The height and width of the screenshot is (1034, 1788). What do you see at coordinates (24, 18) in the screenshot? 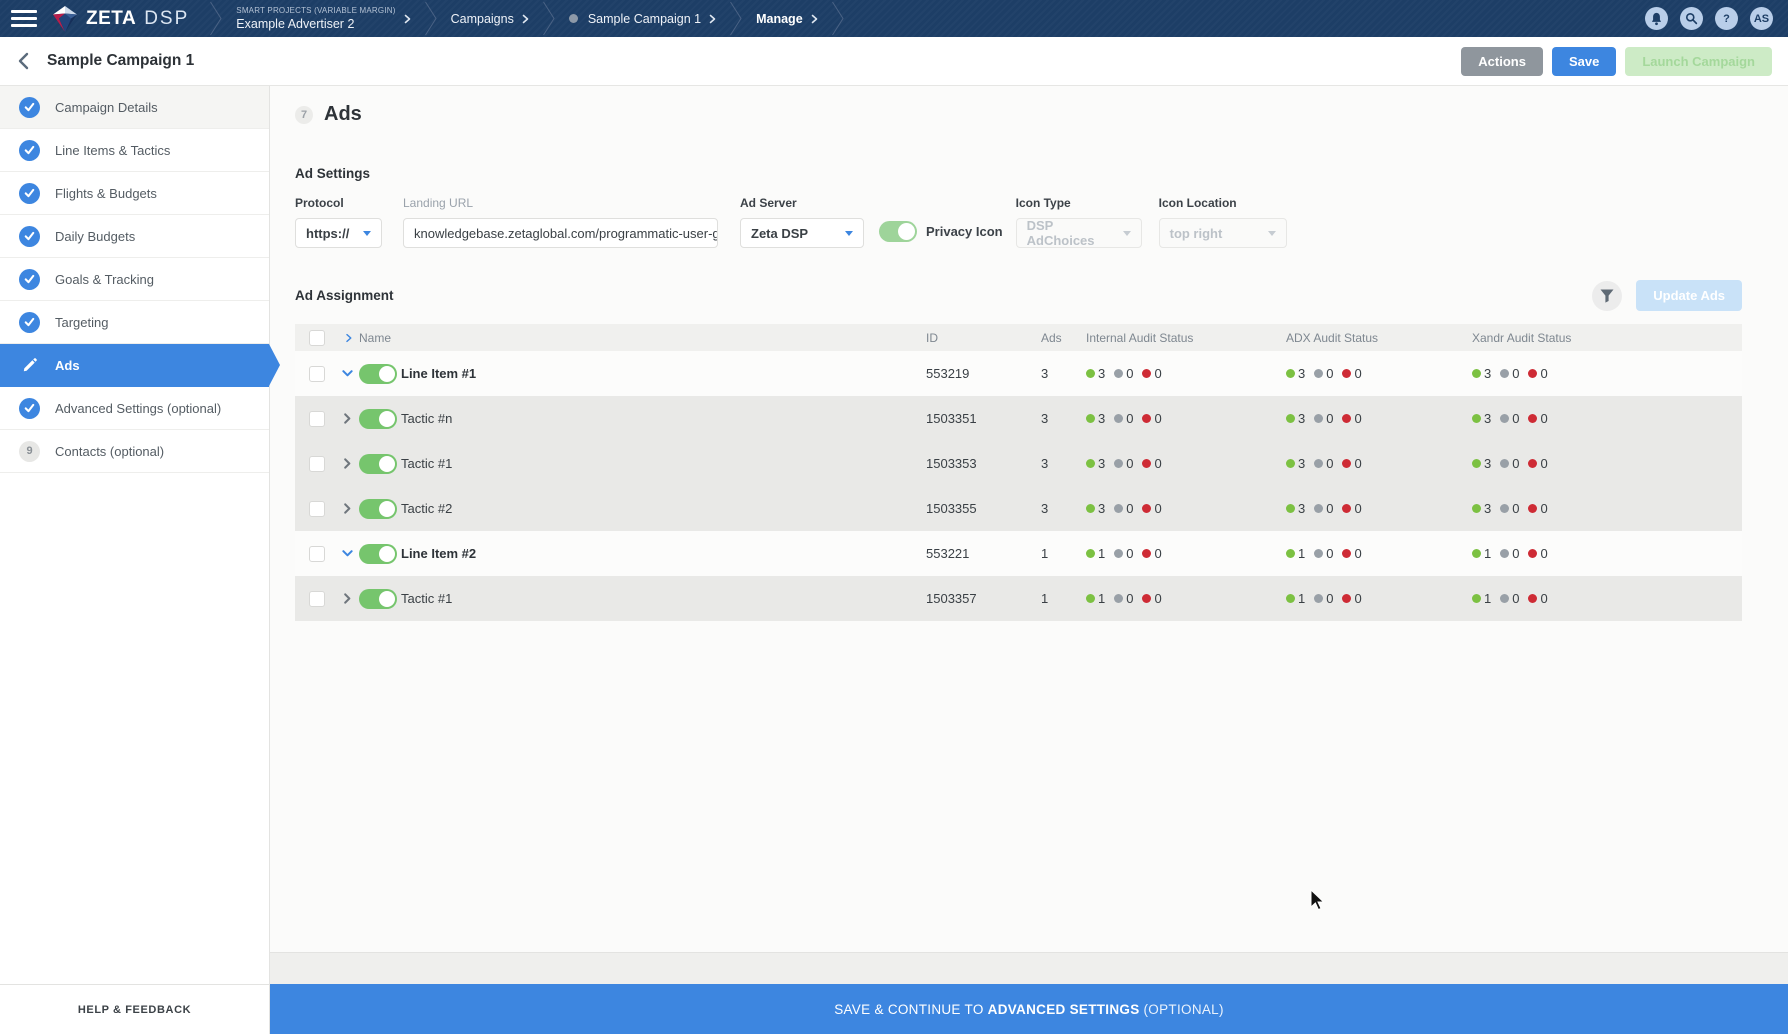
I see `hamburger-menu-icon` at bounding box center [24, 18].